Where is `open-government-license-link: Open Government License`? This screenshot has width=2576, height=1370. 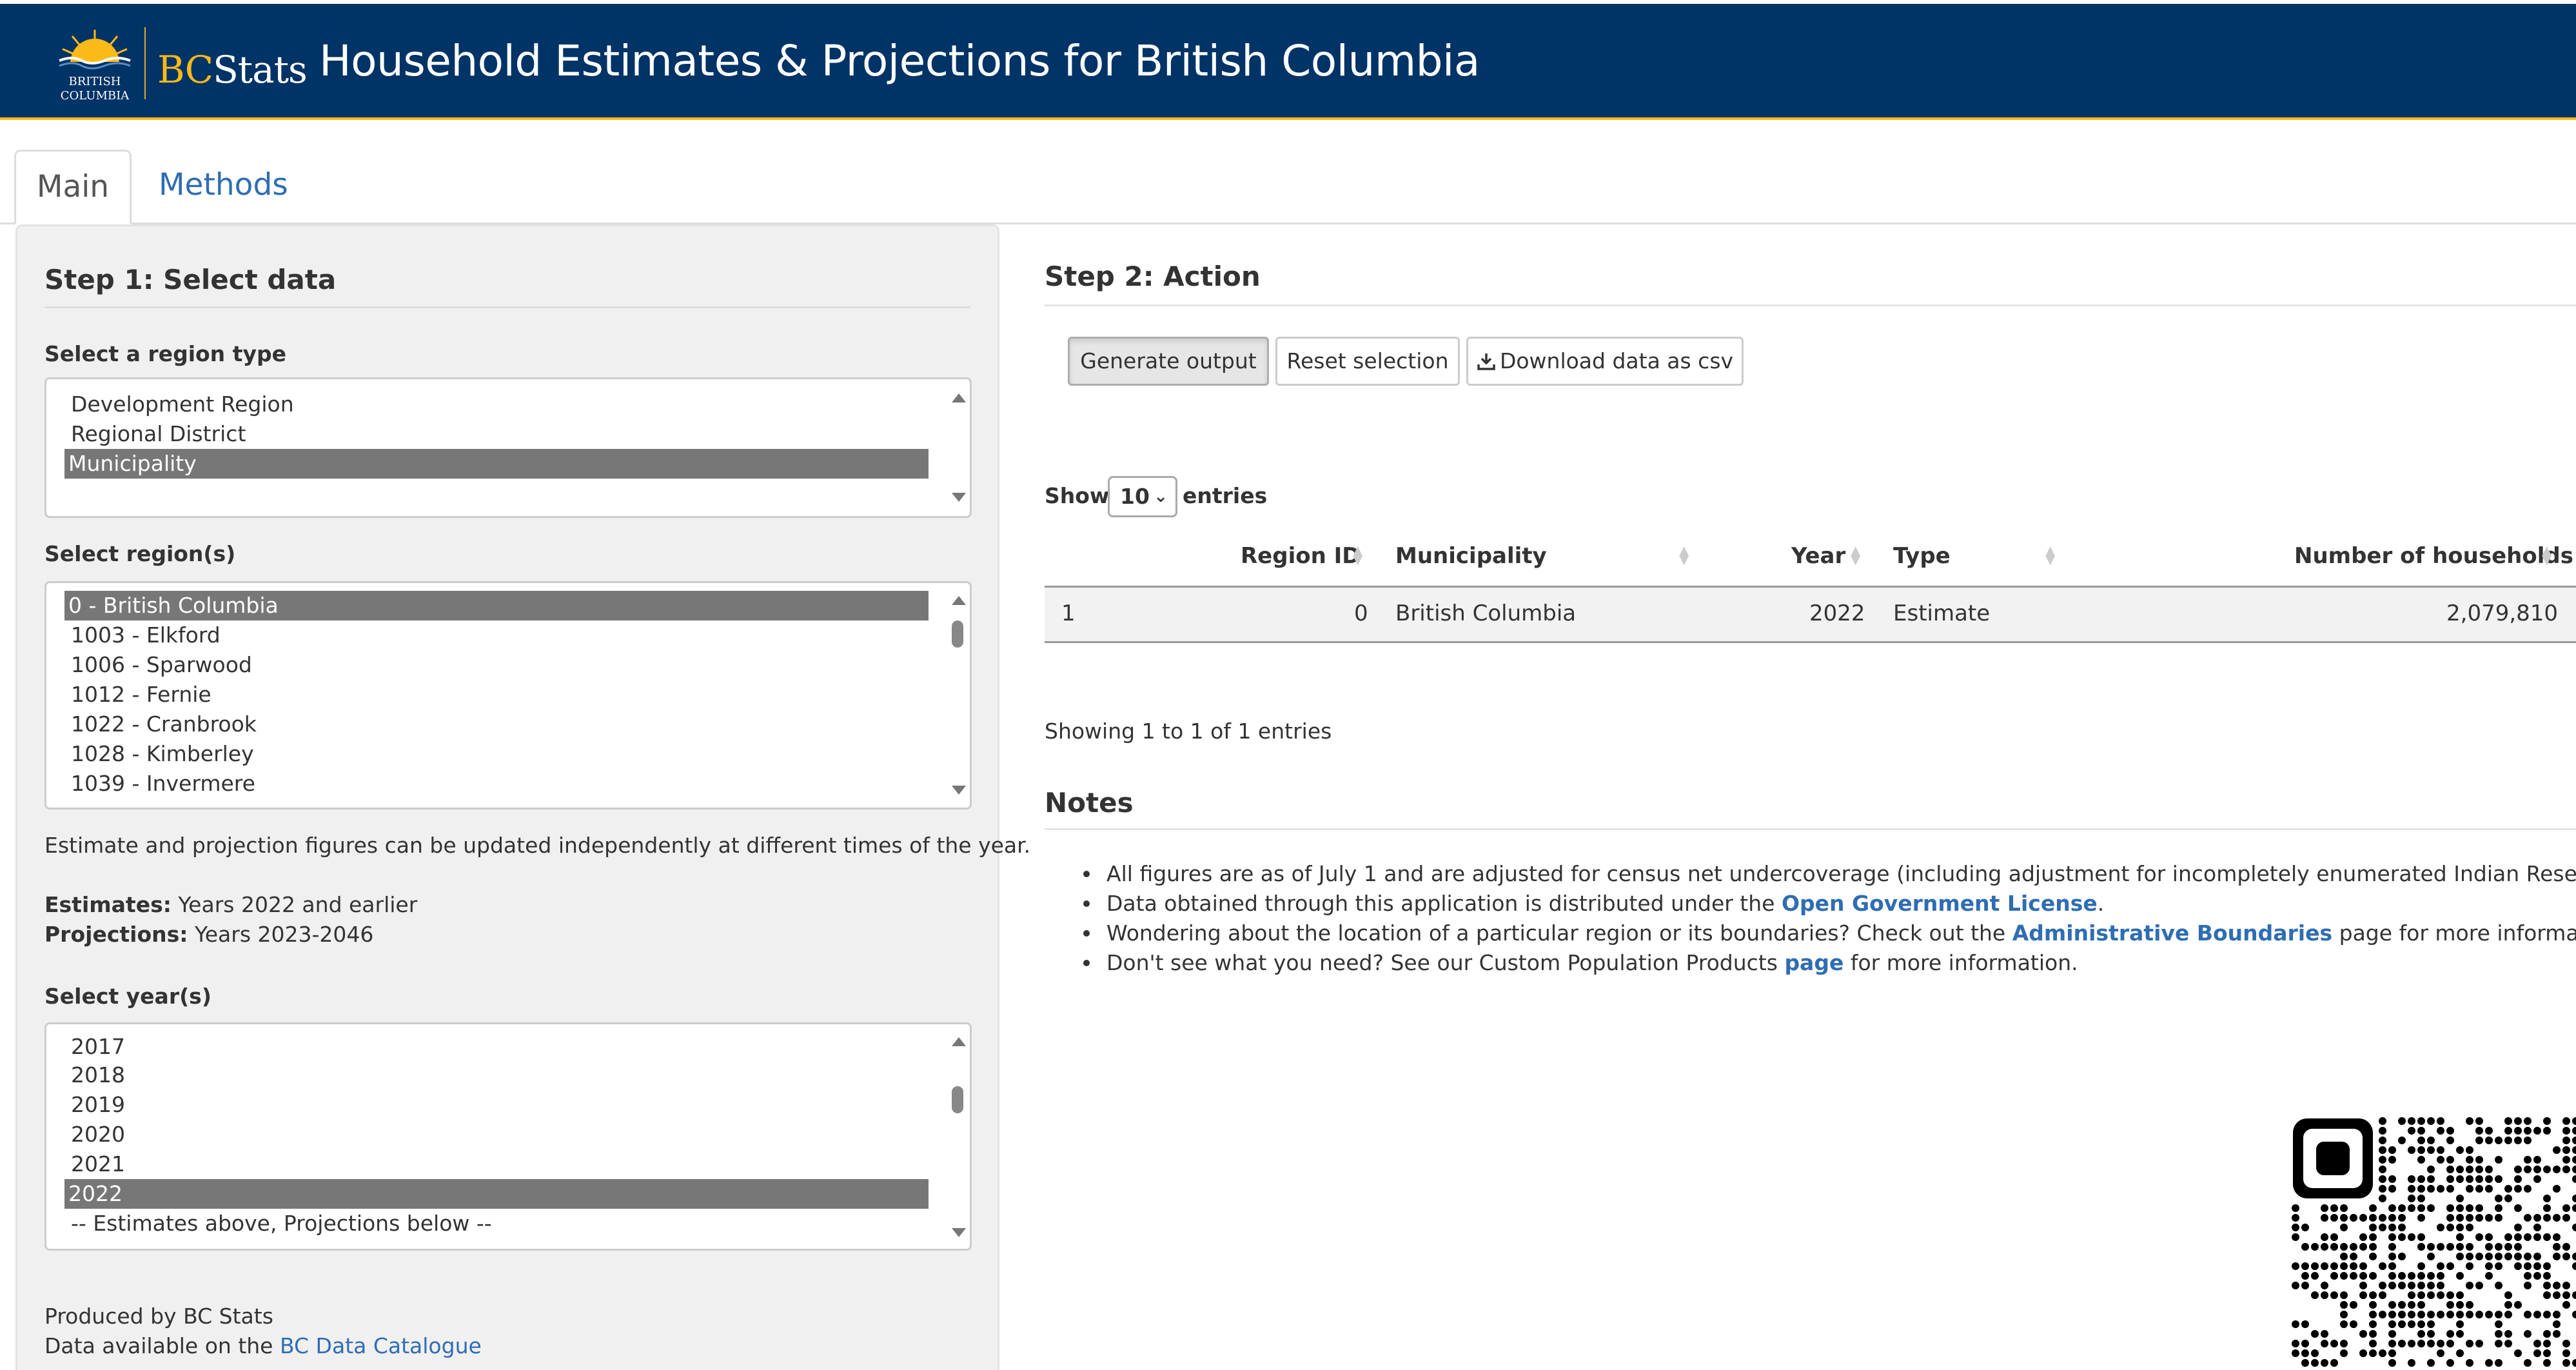
open-government-license-link: Open Government License is located at coordinates (1940, 903).